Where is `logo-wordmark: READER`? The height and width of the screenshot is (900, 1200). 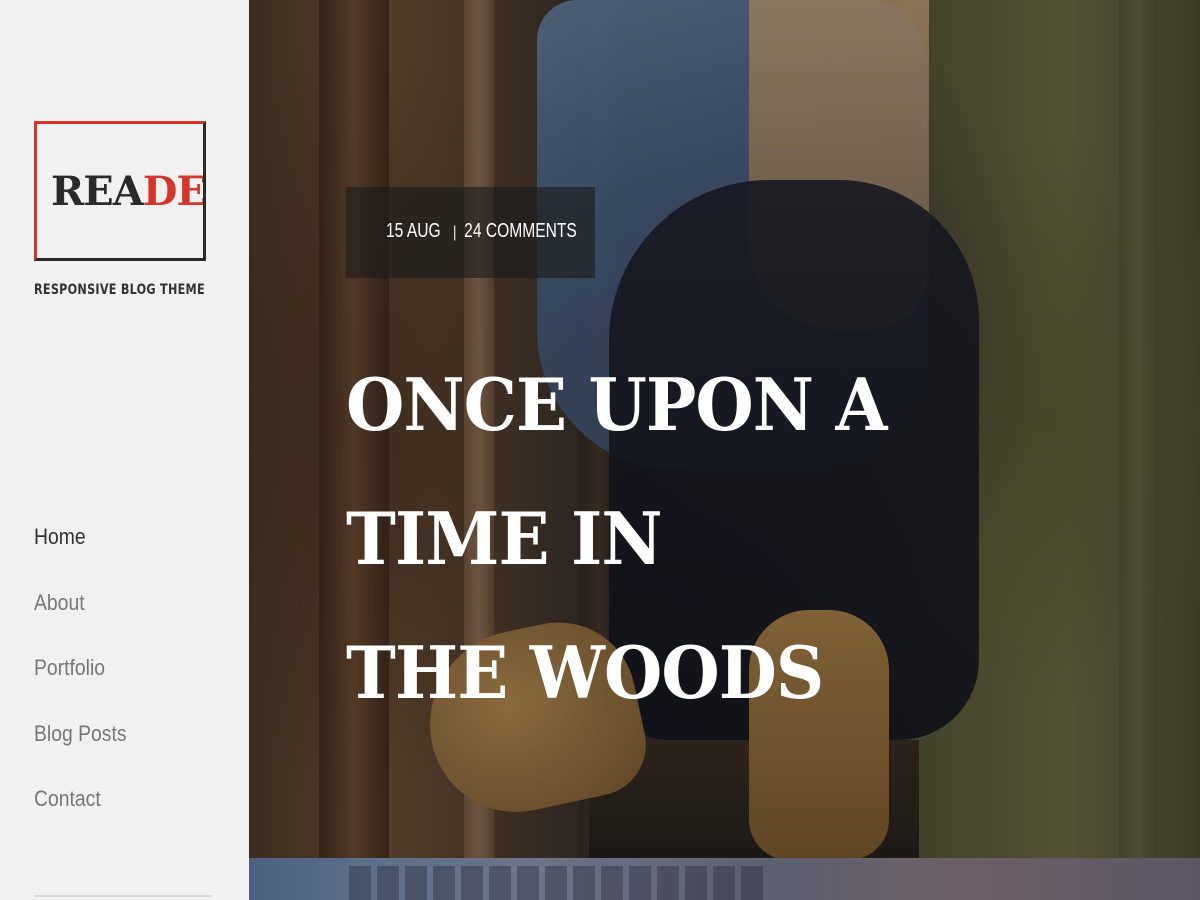 logo-wordmark: READER is located at coordinates (128, 191).